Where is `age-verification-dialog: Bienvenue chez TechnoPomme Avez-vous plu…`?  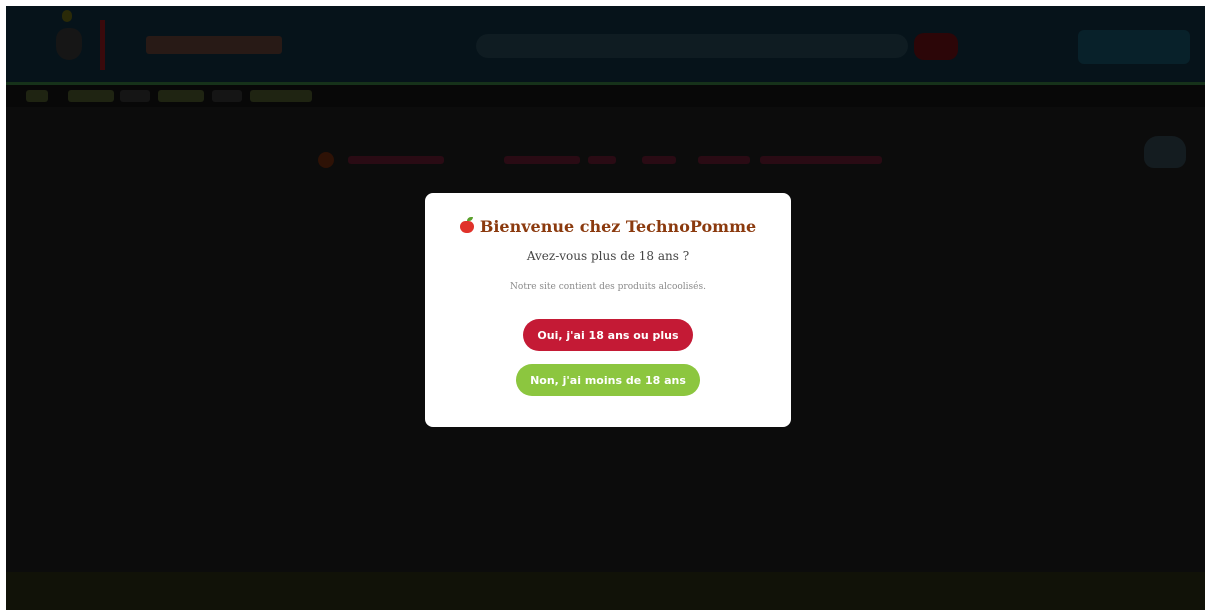
age-verification-dialog: Bienvenue chez TechnoPomme Avez-vous plu… is located at coordinates (608, 310).